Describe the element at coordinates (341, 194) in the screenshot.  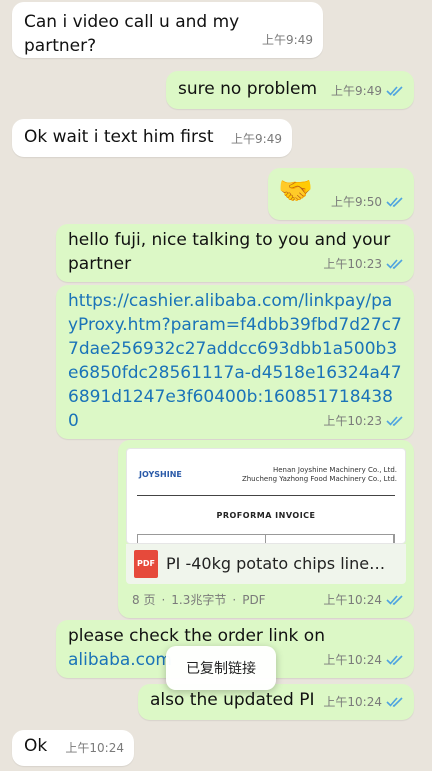
I see `message-bubble-outgoing: 🤝 上午9:50` at that location.